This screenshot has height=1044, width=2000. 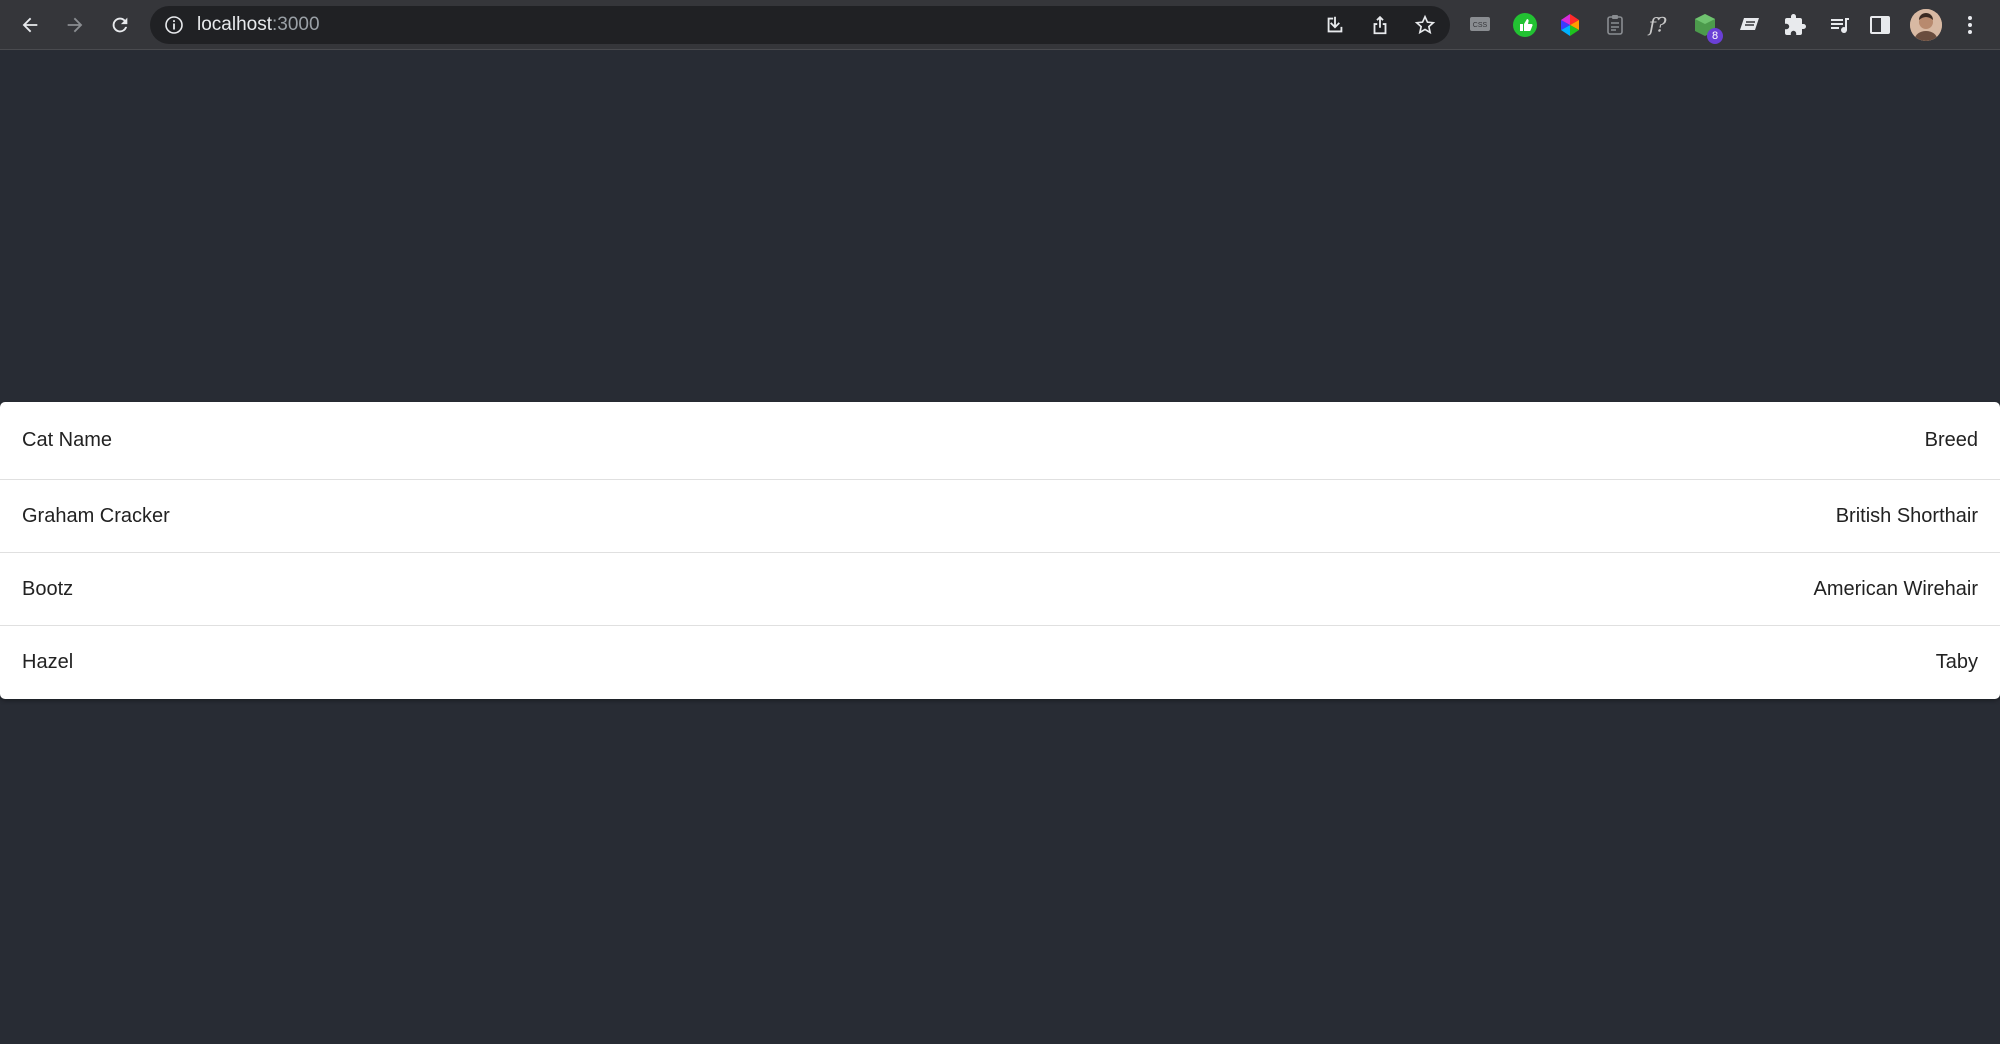 I want to click on reload-button, so click(x=120, y=25).